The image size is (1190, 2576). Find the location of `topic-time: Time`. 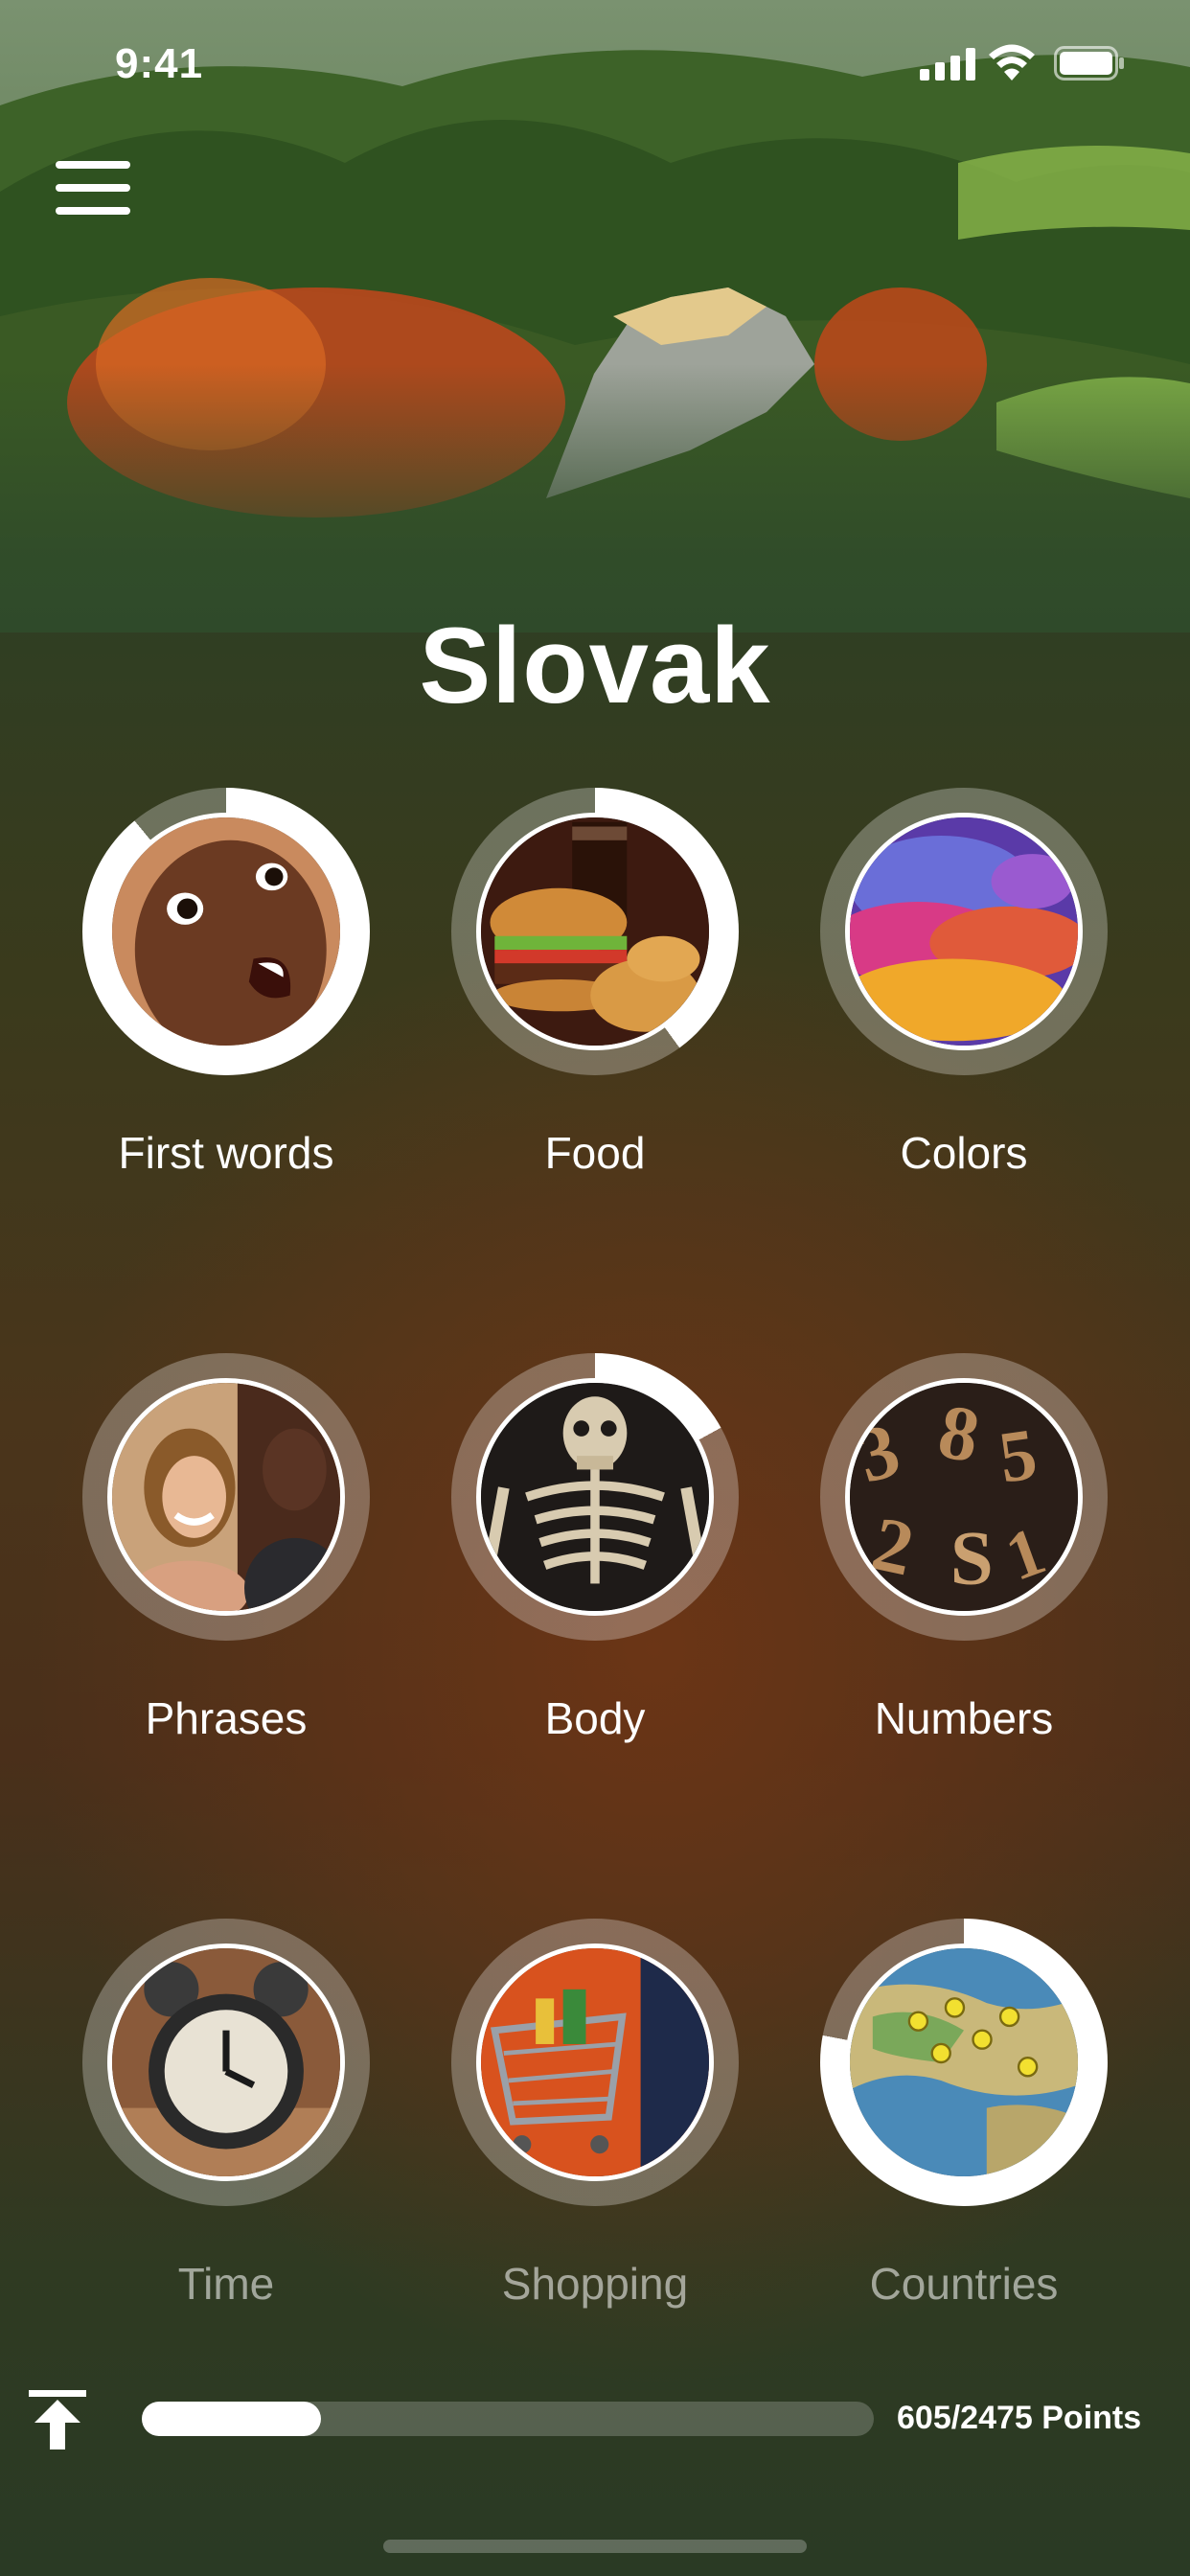

topic-time: Time is located at coordinates (226, 2144).